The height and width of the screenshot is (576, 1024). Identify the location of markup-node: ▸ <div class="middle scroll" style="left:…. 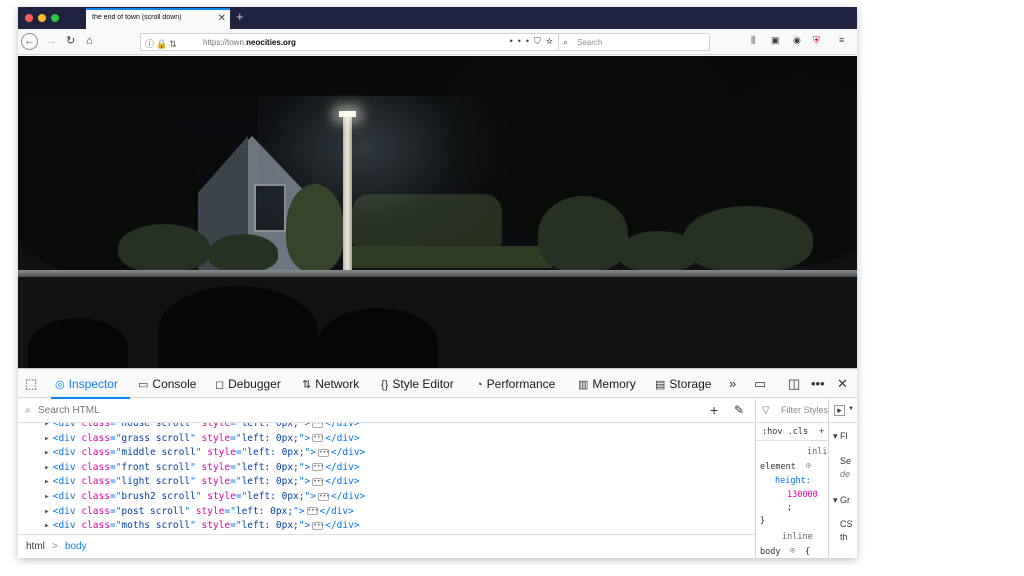
(204, 453).